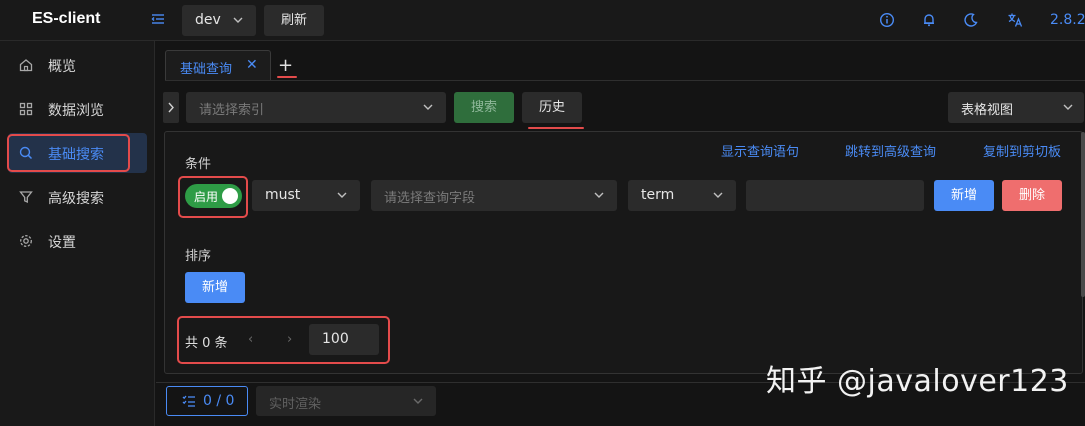  Describe the element at coordinates (77, 65) in the screenshot. I see `sidebar-item-overview: 概览` at that location.